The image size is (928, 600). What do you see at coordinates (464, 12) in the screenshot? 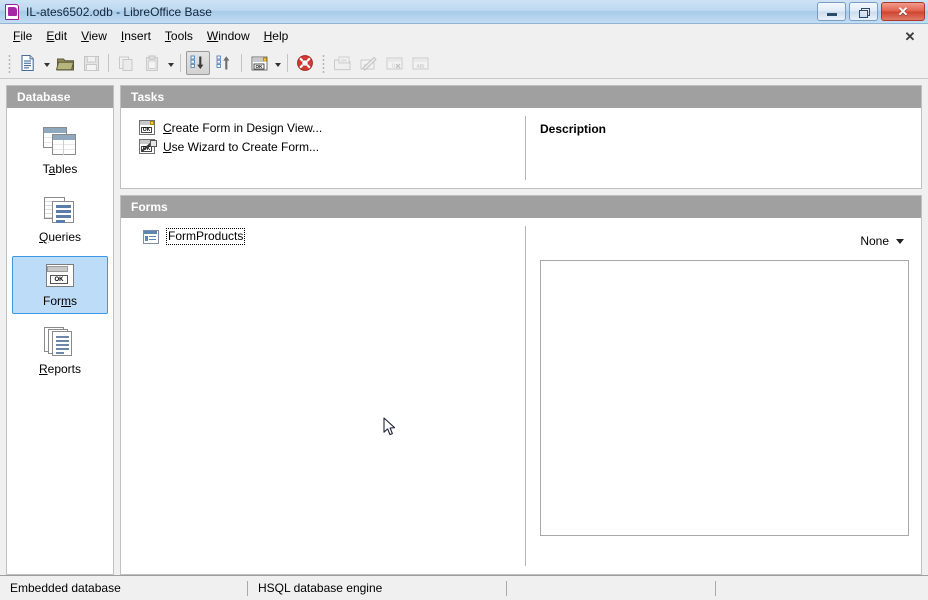
I see `window-titlebar: IL-ates6502.odb - LibreOffice Base ✕` at bounding box center [464, 12].